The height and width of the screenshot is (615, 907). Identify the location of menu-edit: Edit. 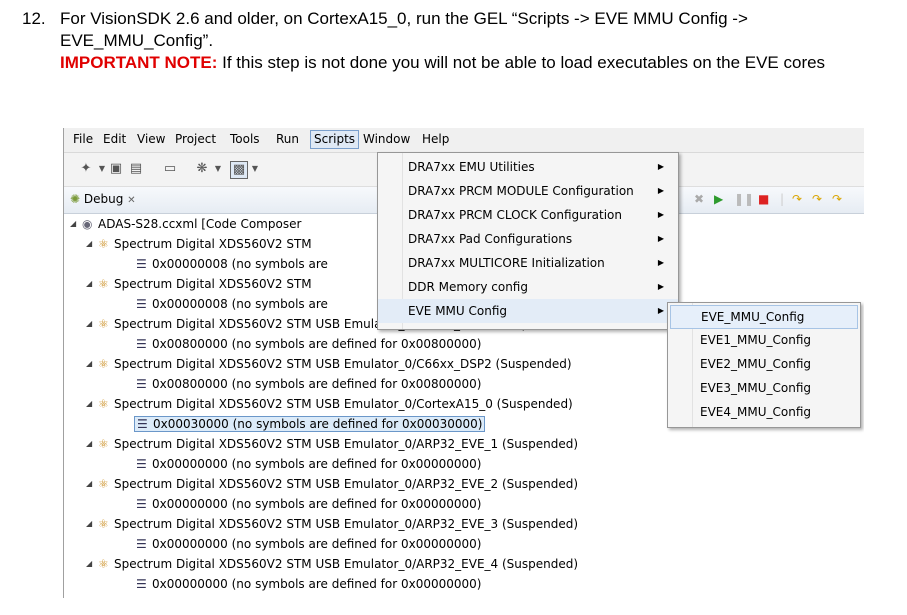
(114, 139).